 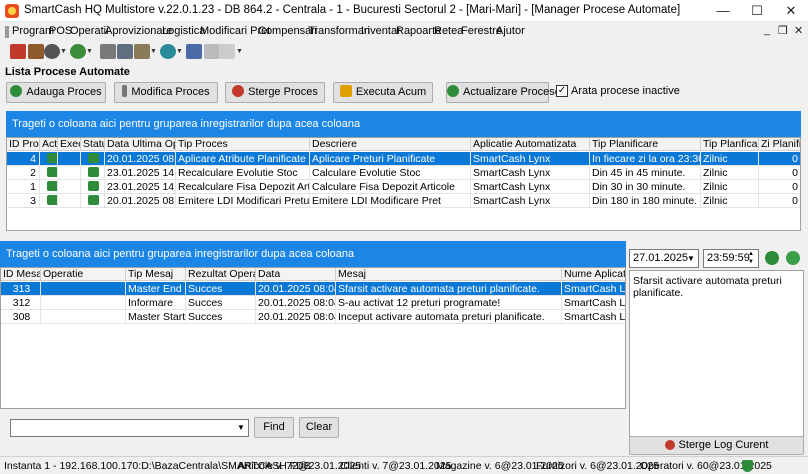 What do you see at coordinates (625, 91) in the screenshot?
I see `show-inactive-label: Arata procese inactive` at bounding box center [625, 91].